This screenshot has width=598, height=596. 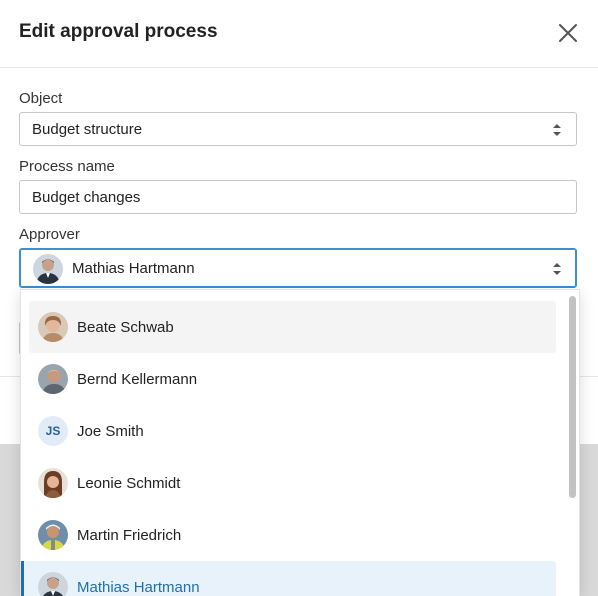 What do you see at coordinates (49, 234) in the screenshot?
I see `approver-label: Approver` at bounding box center [49, 234].